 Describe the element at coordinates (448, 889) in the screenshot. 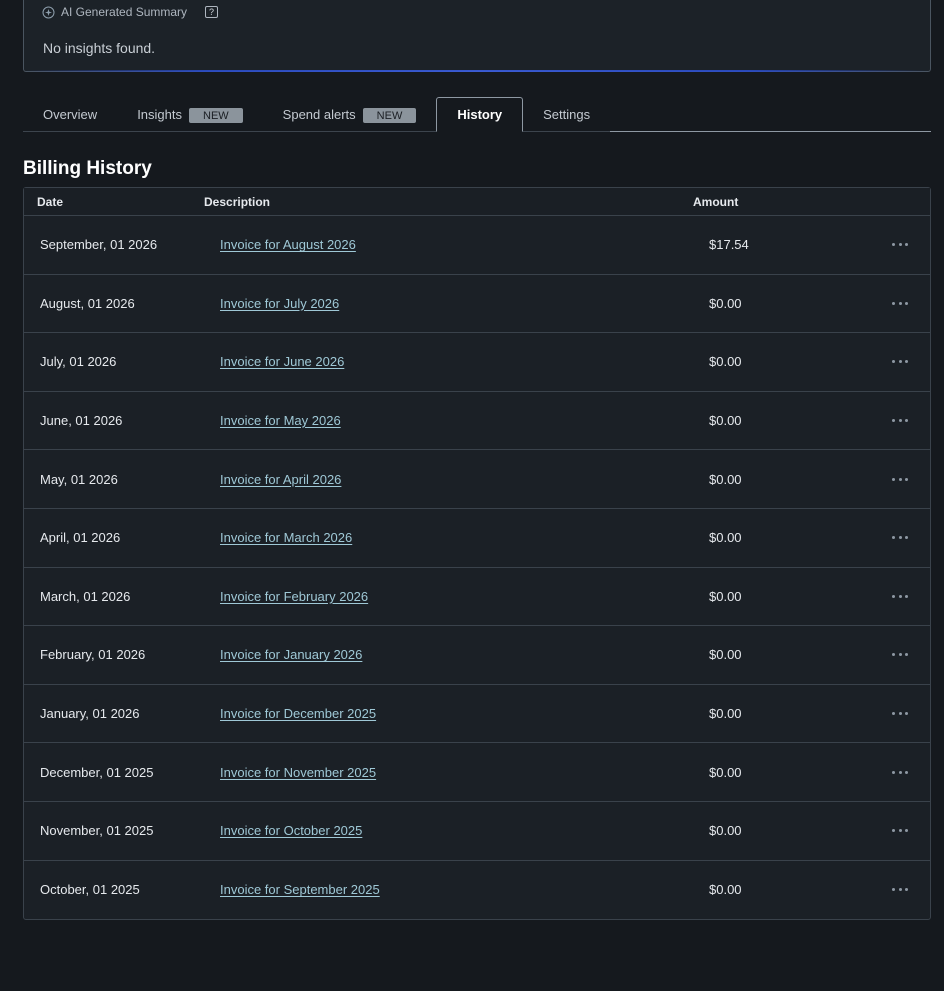

I see `row-description-cell: Invoice for September 2025` at that location.